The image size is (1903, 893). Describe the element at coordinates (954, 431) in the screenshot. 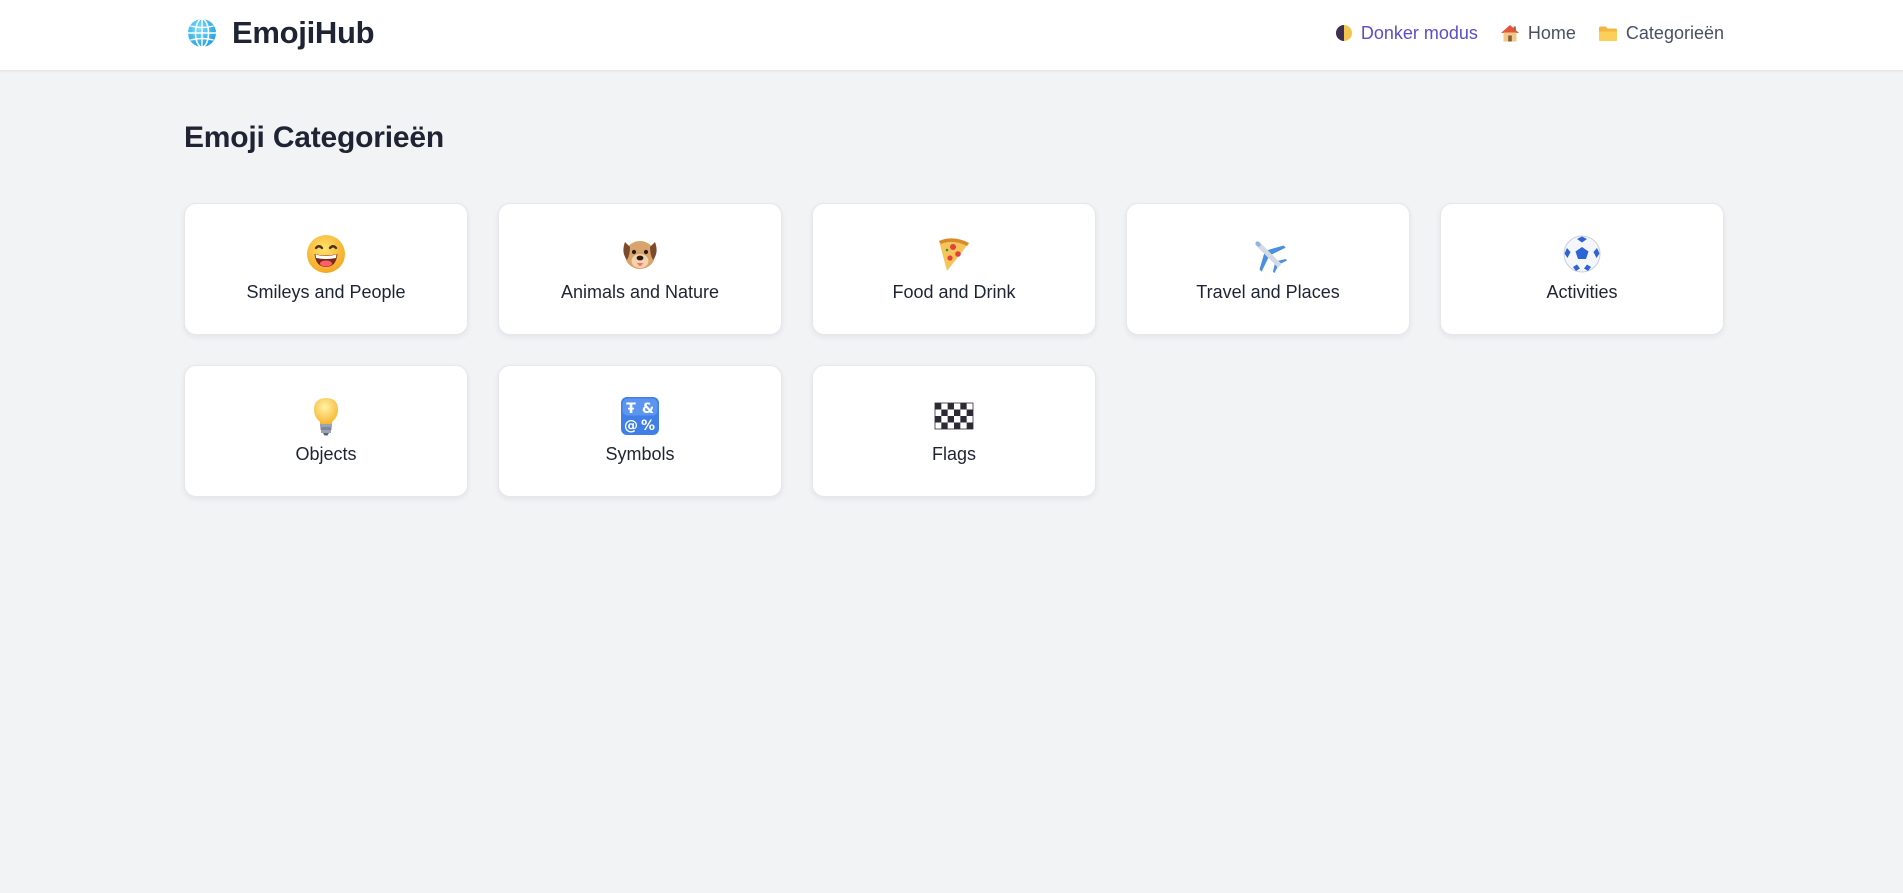

I see `category-card-flags: Flags` at that location.